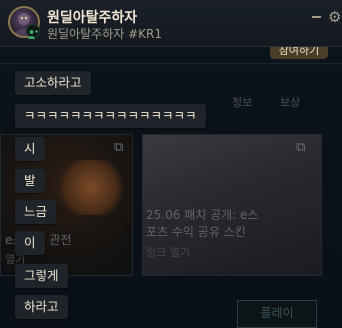  I want to click on chat-message: 그렇게, so click(41, 276).